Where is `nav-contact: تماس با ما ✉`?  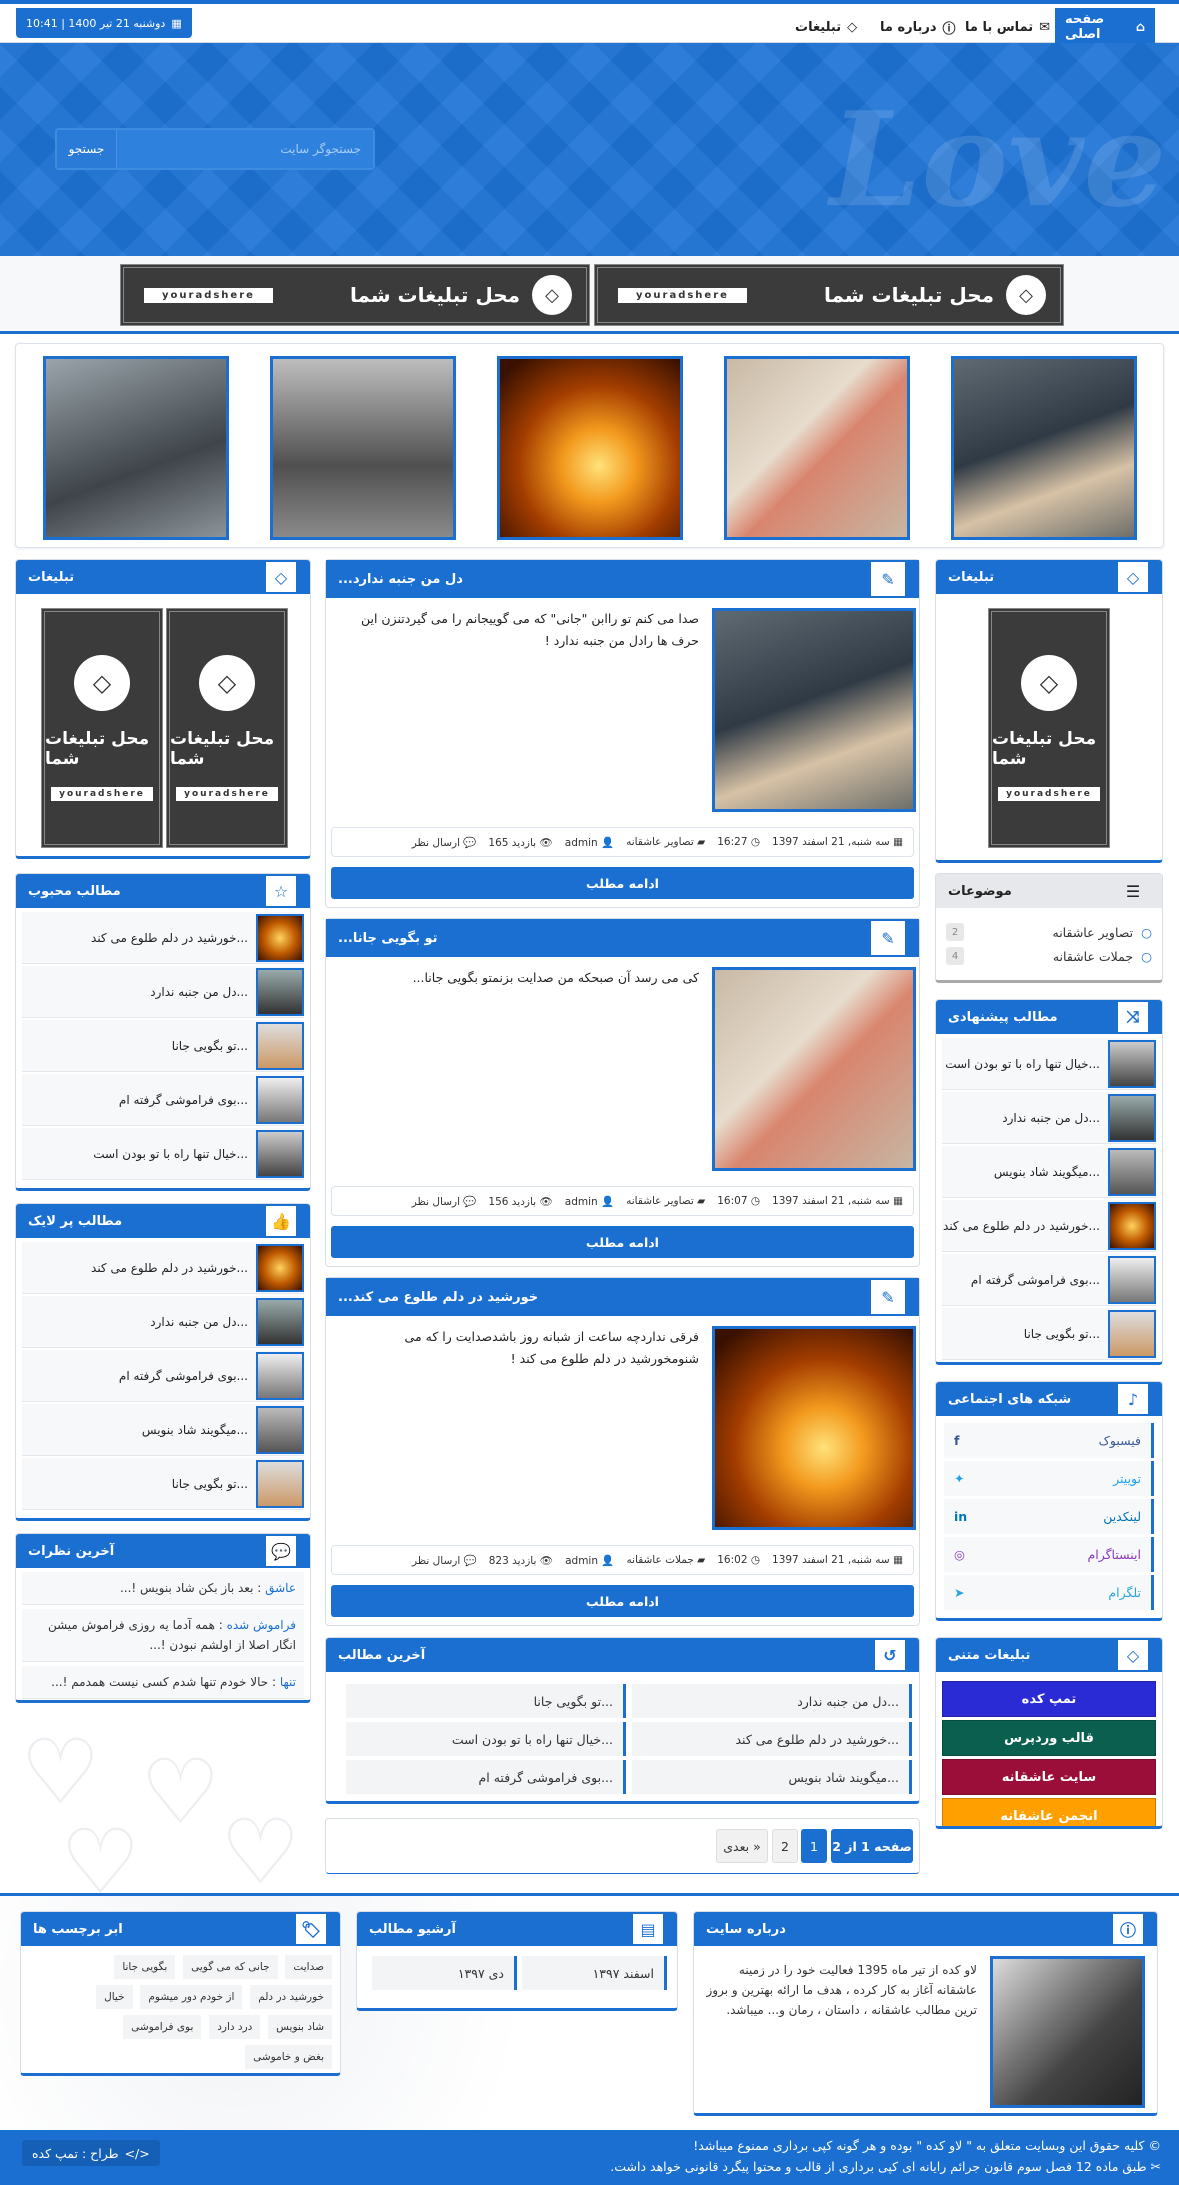 nav-contact: تماس با ما ✉ is located at coordinates (1007, 27).